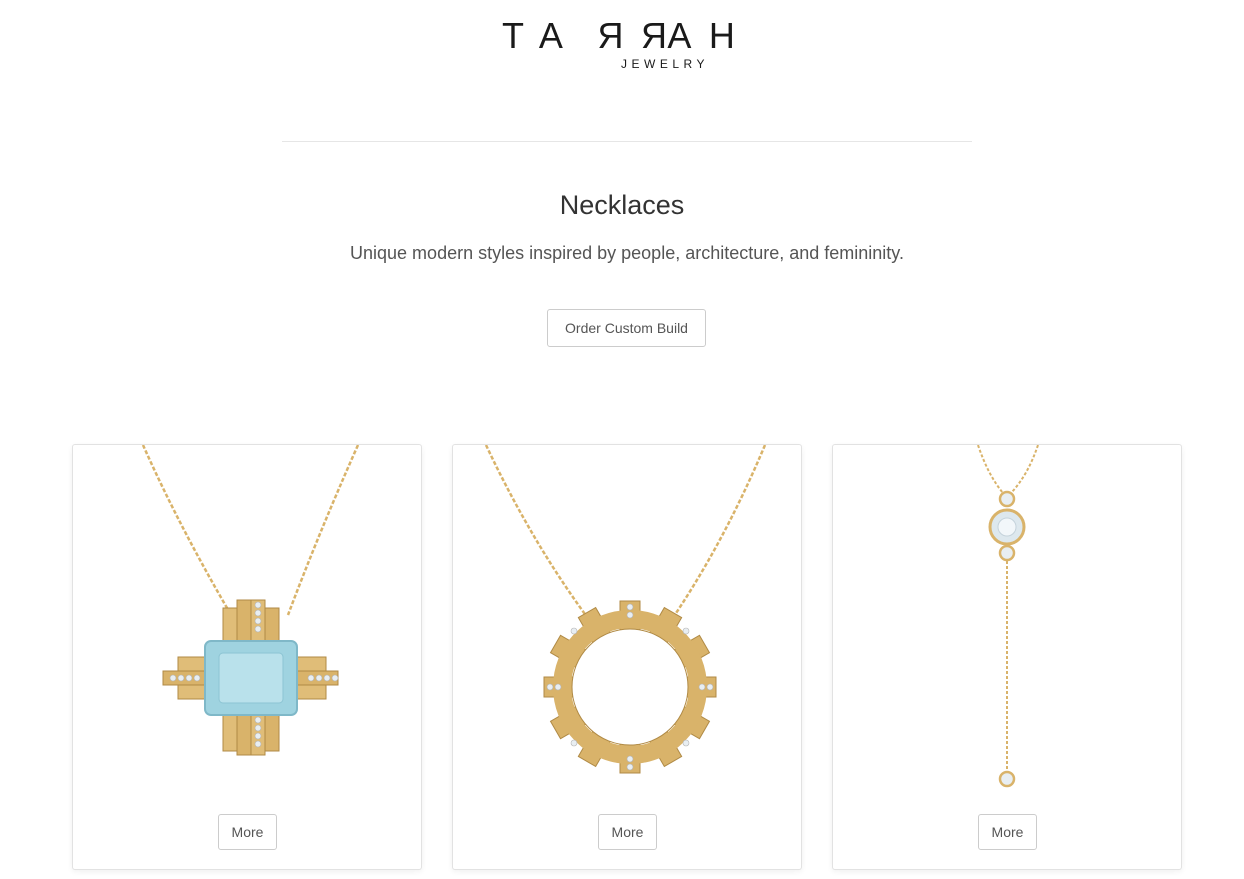 The height and width of the screenshot is (879, 1244). What do you see at coordinates (626, 328) in the screenshot?
I see `order-custom-build-button: Order Custom Build` at bounding box center [626, 328].